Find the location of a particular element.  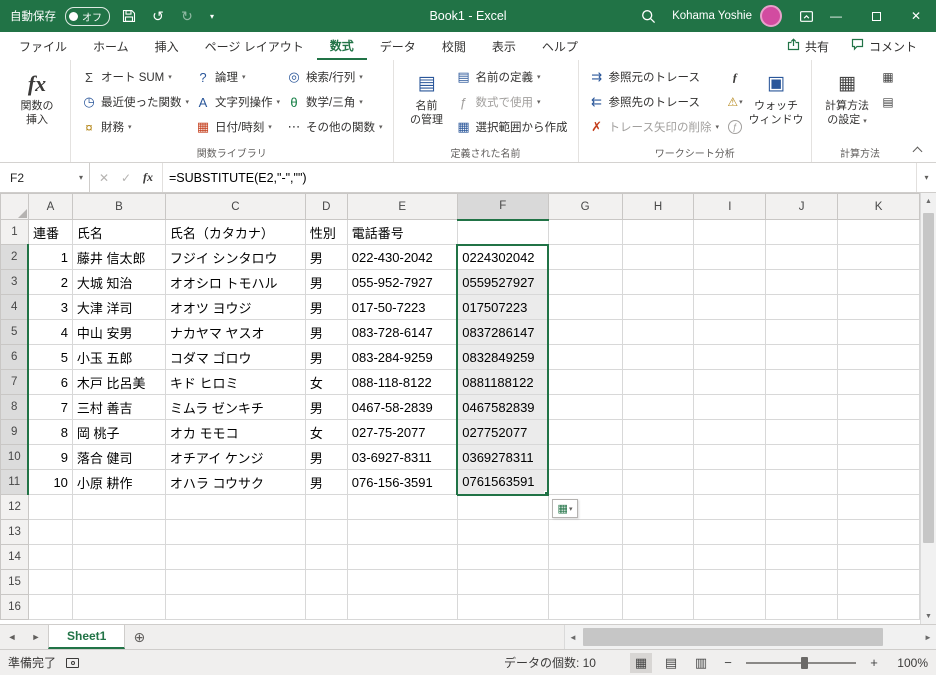

column-header-K: K is located at coordinates (878, 206).